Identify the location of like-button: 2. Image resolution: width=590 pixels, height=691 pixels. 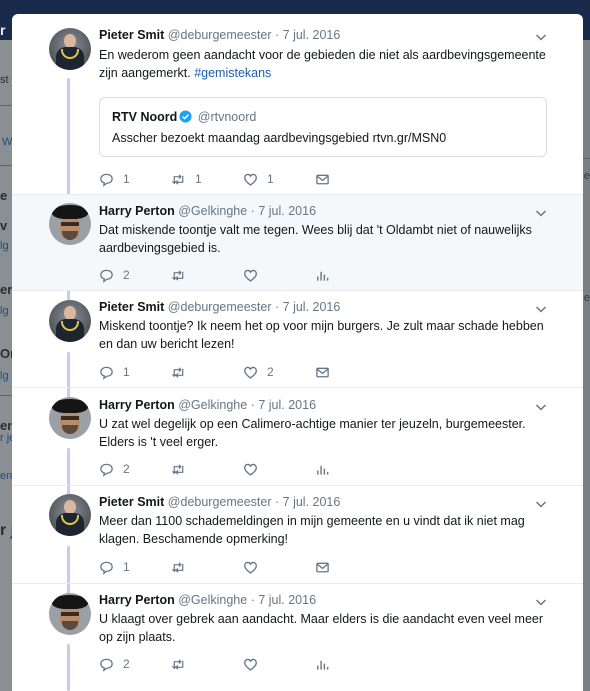
(258, 372).